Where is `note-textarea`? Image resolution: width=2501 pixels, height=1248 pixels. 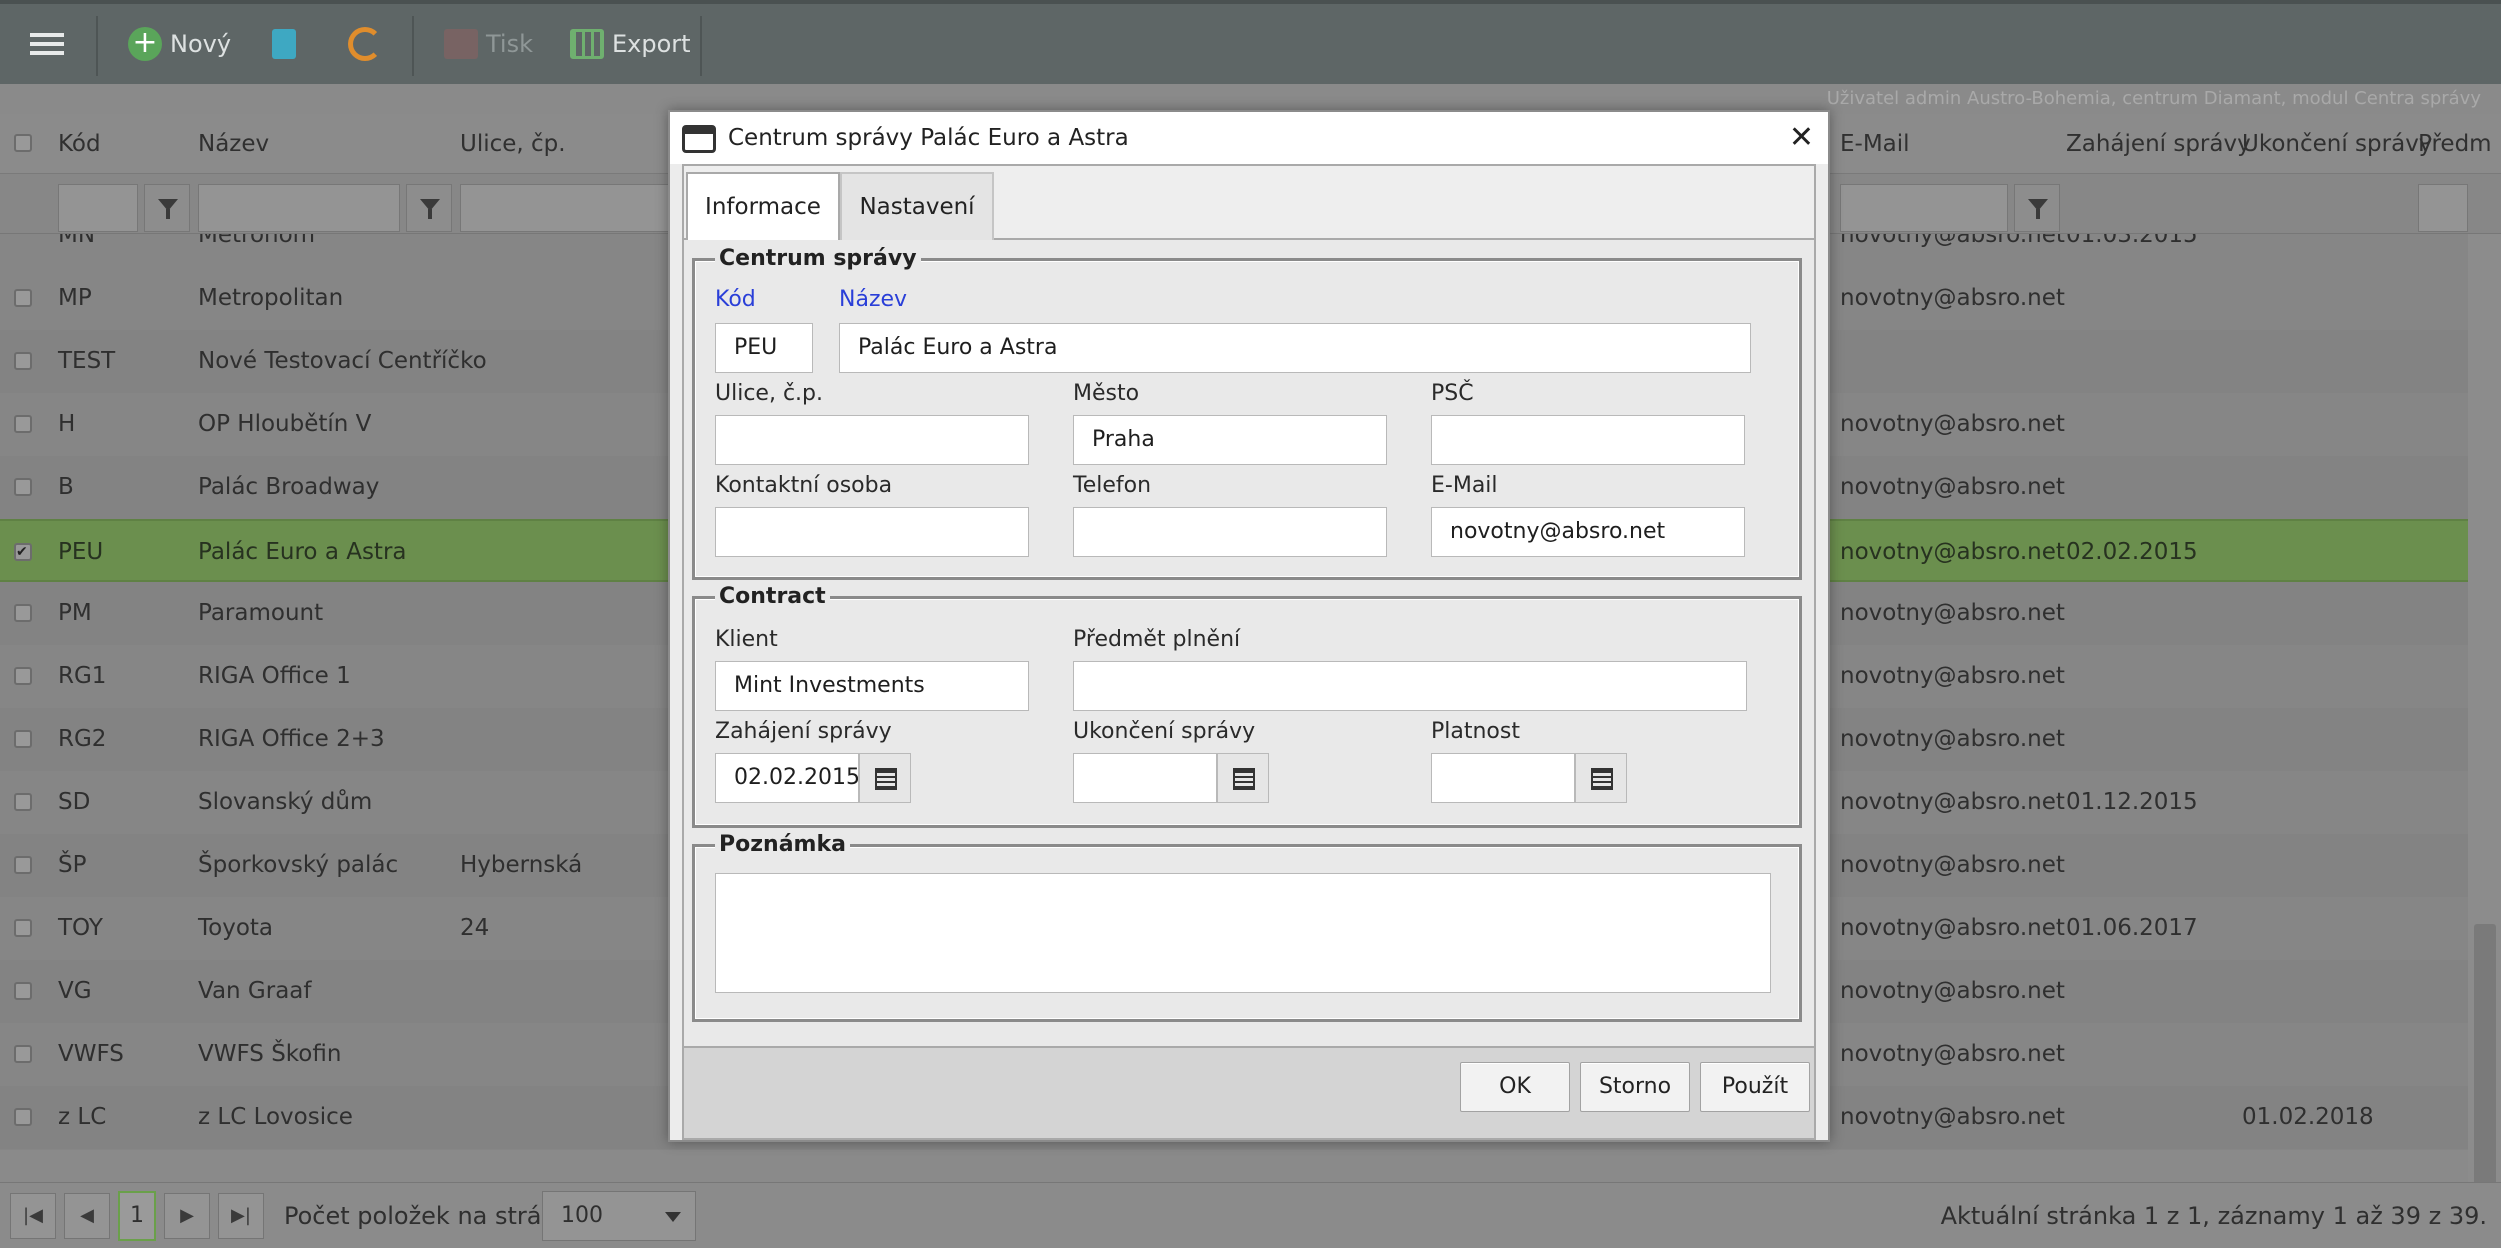
note-textarea is located at coordinates (1243, 933).